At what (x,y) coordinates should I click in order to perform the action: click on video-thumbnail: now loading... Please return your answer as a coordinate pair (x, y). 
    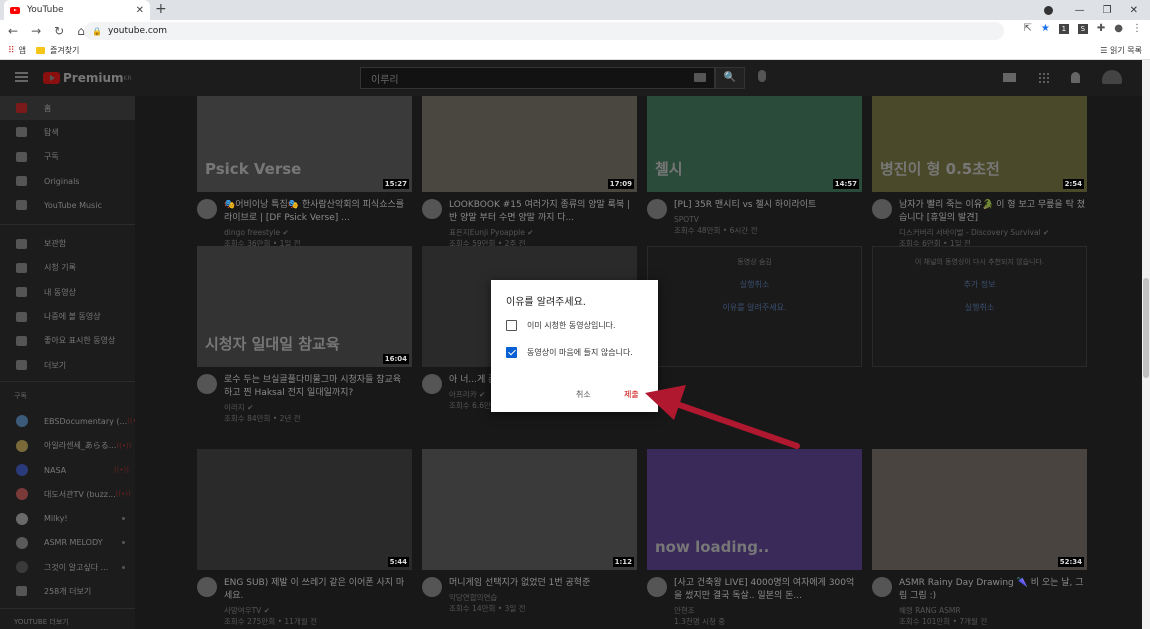
    Looking at the image, I should click on (754, 509).